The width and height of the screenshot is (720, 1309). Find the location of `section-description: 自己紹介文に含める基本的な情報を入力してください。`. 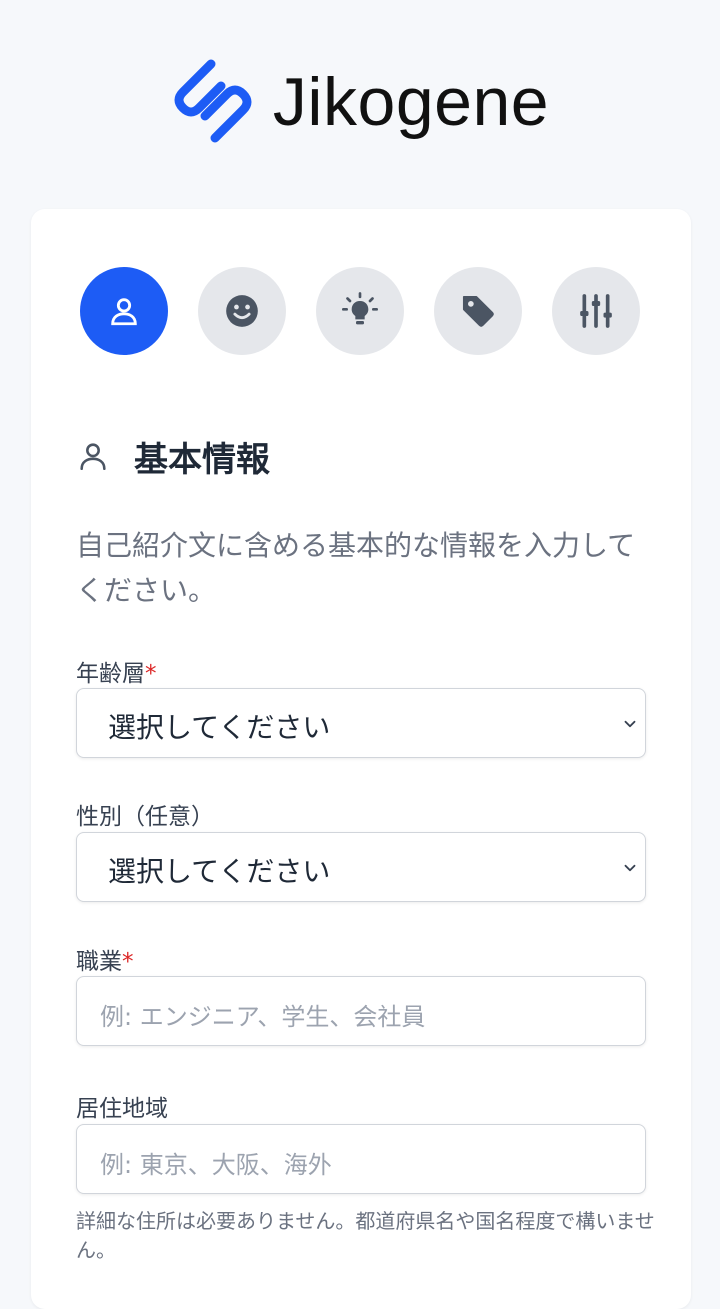

section-description: 自己紹介文に含める基本的な情報を入力してください。 is located at coordinates (356, 568).